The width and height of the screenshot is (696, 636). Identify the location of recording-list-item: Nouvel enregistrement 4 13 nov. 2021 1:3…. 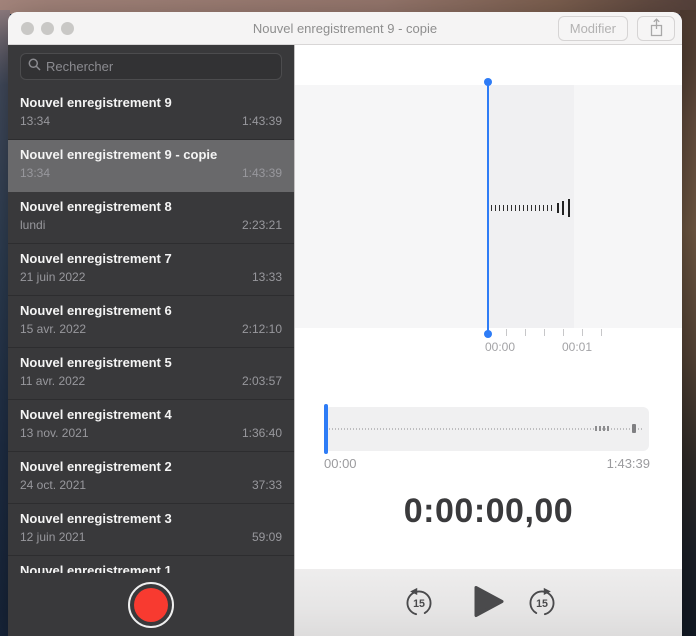
(151, 426).